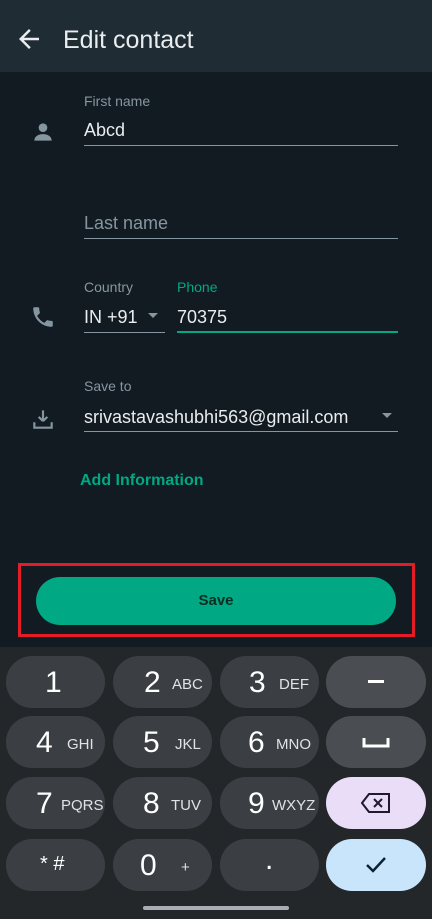  I want to click on key-letters: ABC, so click(187, 684).